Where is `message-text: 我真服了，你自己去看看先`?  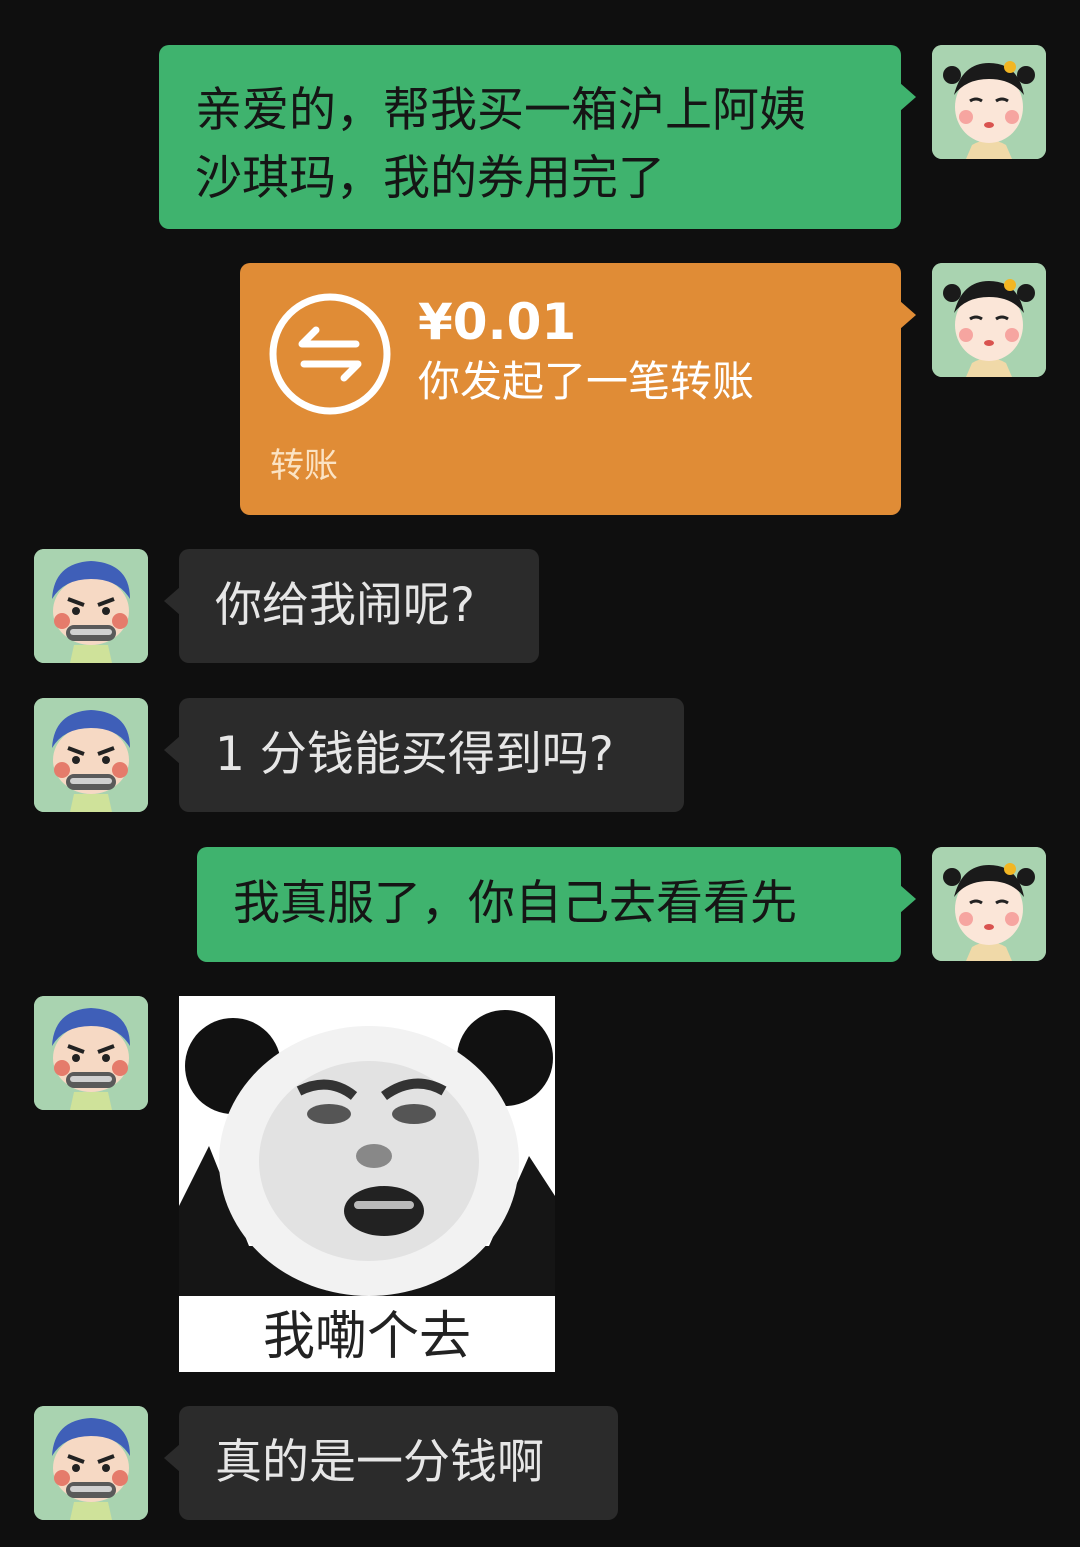 message-text: 我真服了，你自己去看看先 is located at coordinates (515, 903).